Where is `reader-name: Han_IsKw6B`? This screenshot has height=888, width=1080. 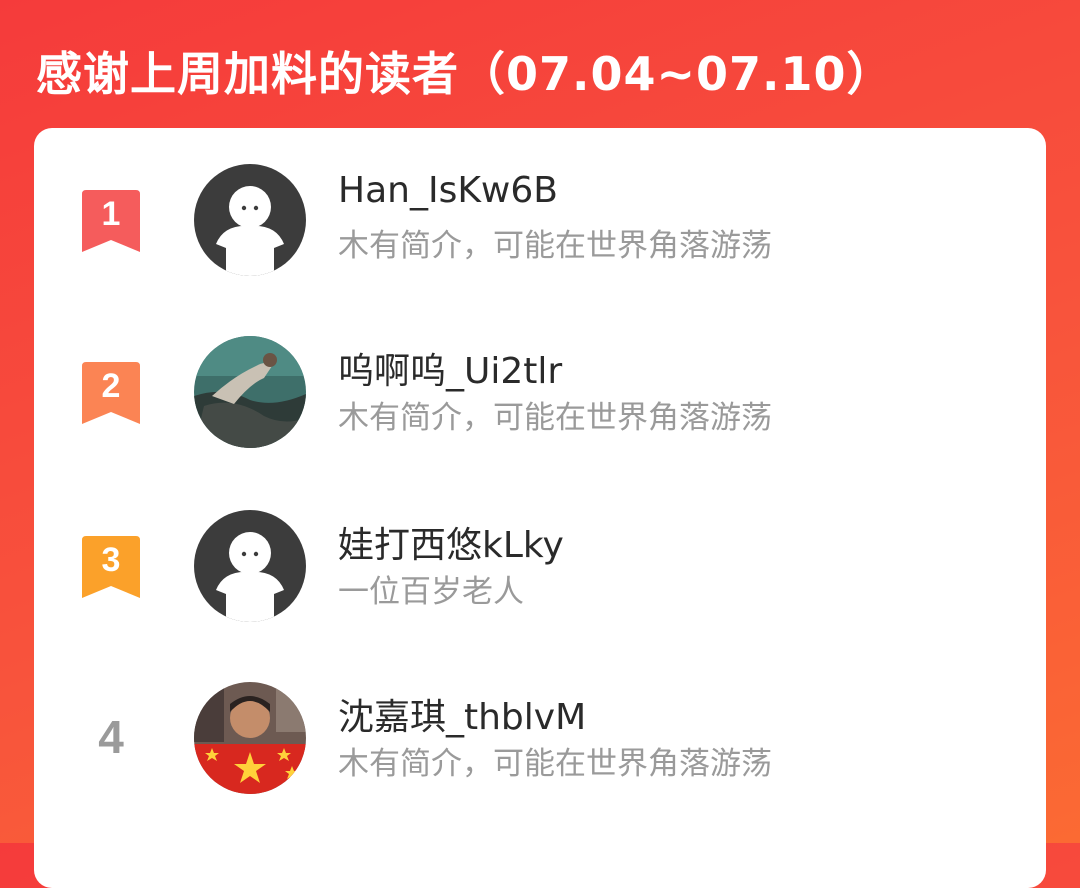 reader-name: Han_IsKw6B is located at coordinates (448, 190).